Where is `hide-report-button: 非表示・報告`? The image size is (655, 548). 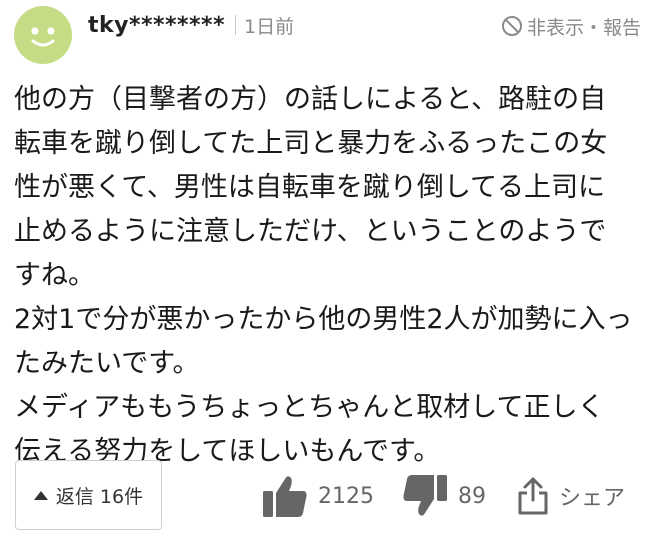
hide-report-button: 非表示・報告 is located at coordinates (571, 26).